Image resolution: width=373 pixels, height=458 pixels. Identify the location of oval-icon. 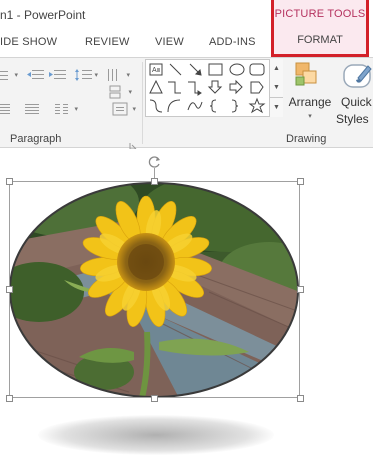
(237, 69).